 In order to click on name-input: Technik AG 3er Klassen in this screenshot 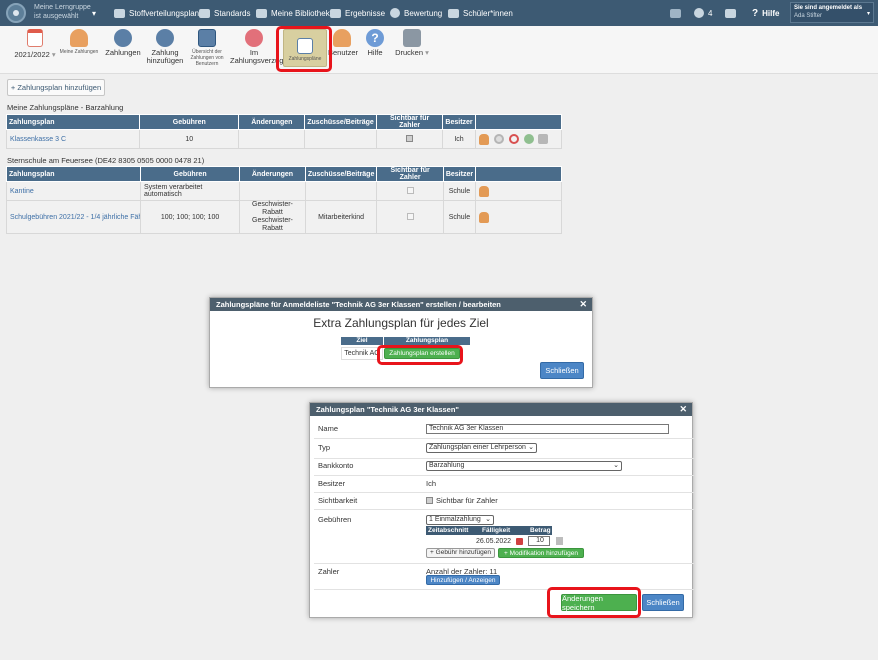, I will do `click(547, 429)`.